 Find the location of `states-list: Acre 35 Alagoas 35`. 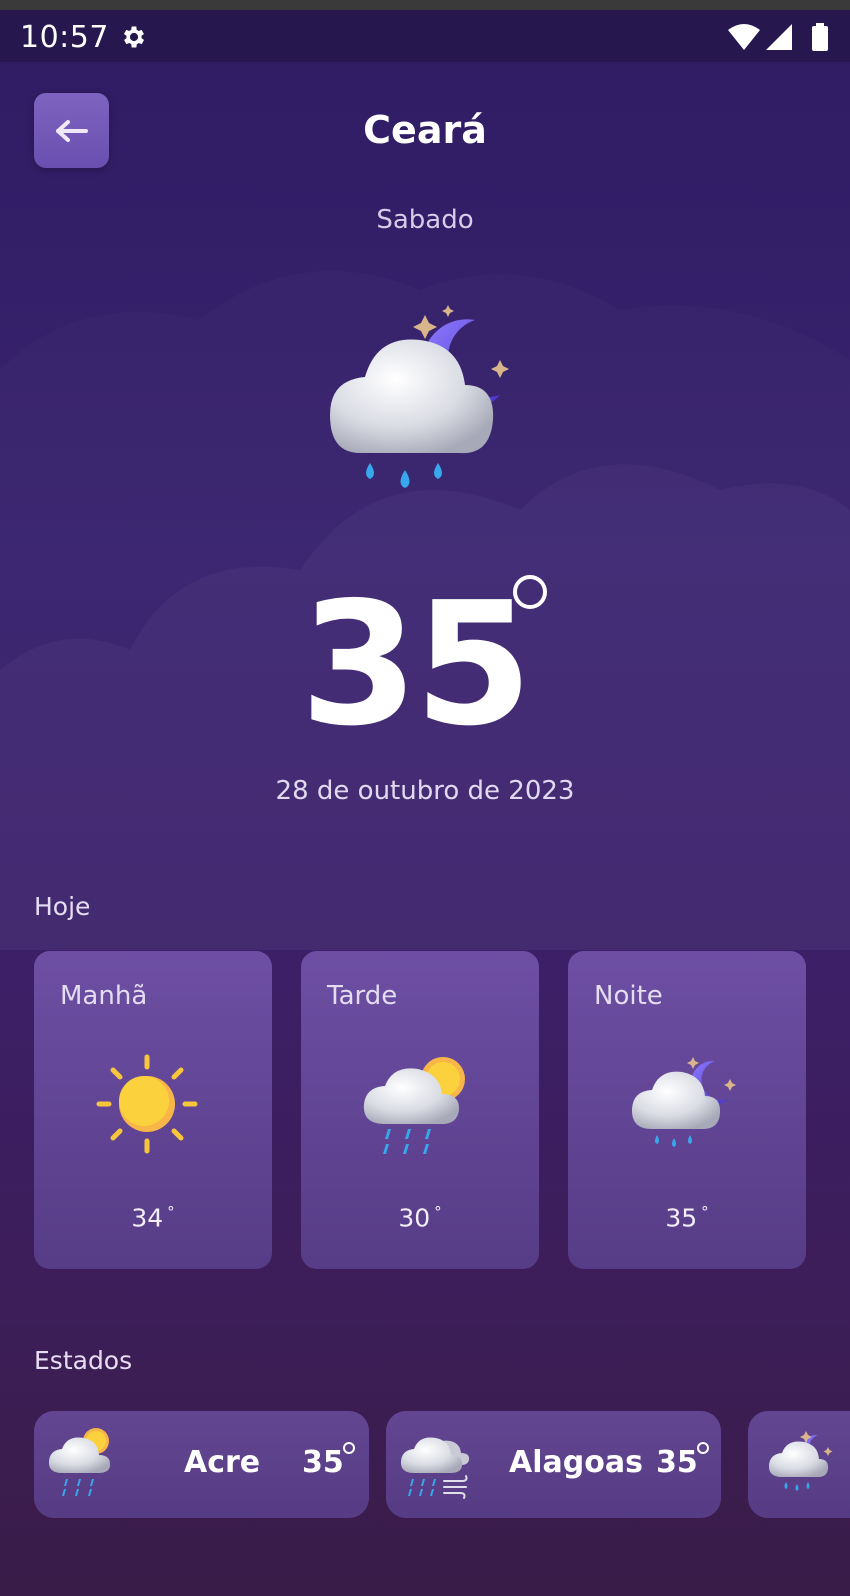

states-list: Acre 35 Alagoas 35 is located at coordinates (442, 1466).